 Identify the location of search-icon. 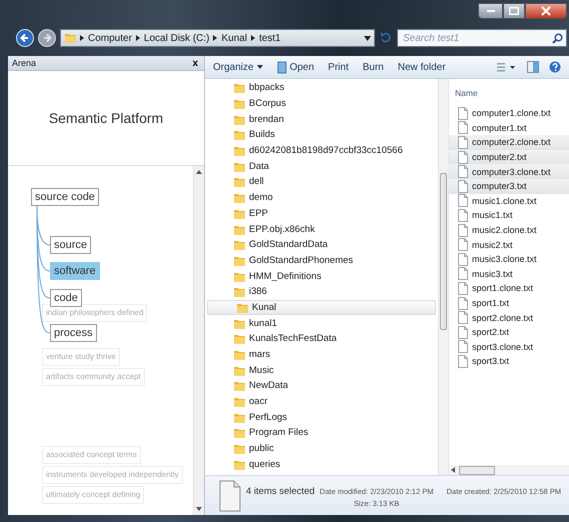
(557, 38).